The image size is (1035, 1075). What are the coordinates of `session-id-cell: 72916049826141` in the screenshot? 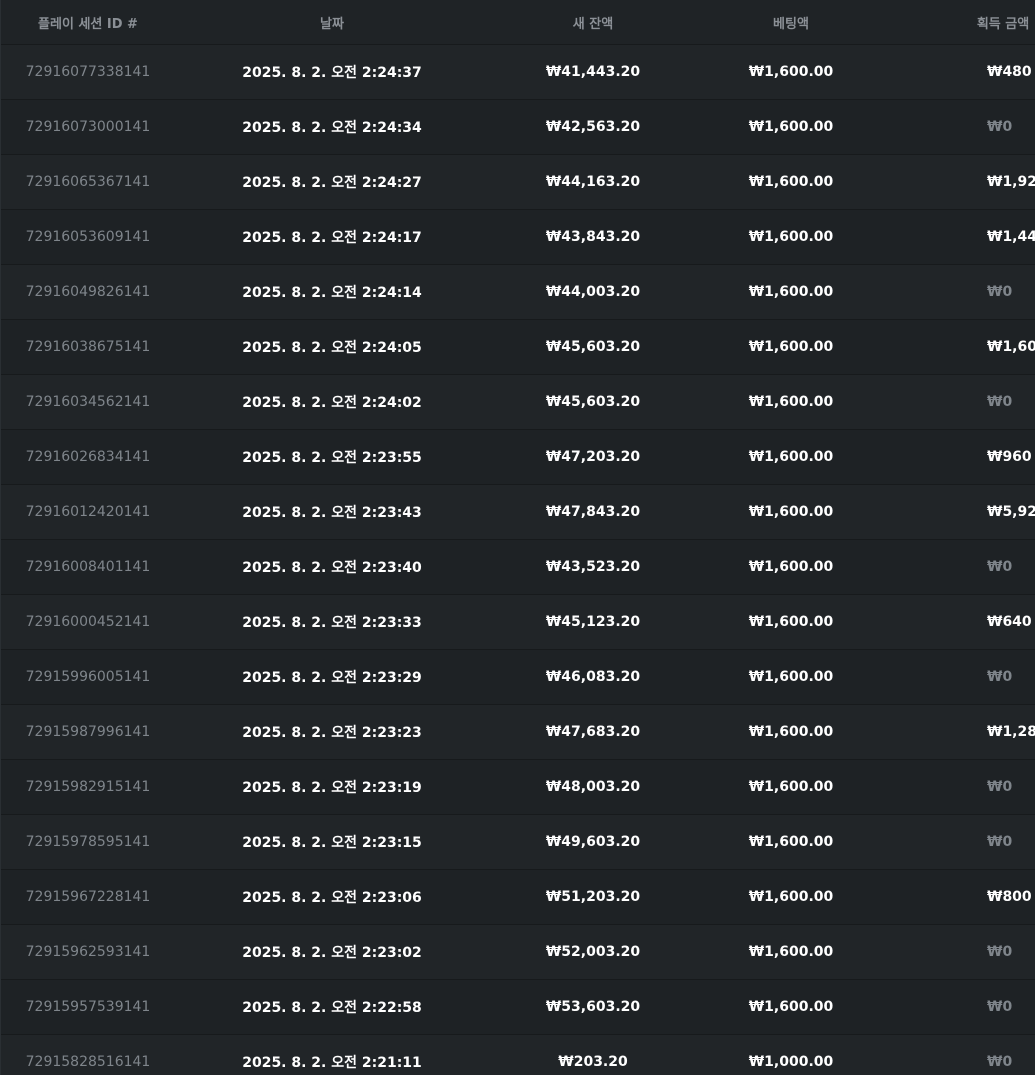 It's located at (88, 292).